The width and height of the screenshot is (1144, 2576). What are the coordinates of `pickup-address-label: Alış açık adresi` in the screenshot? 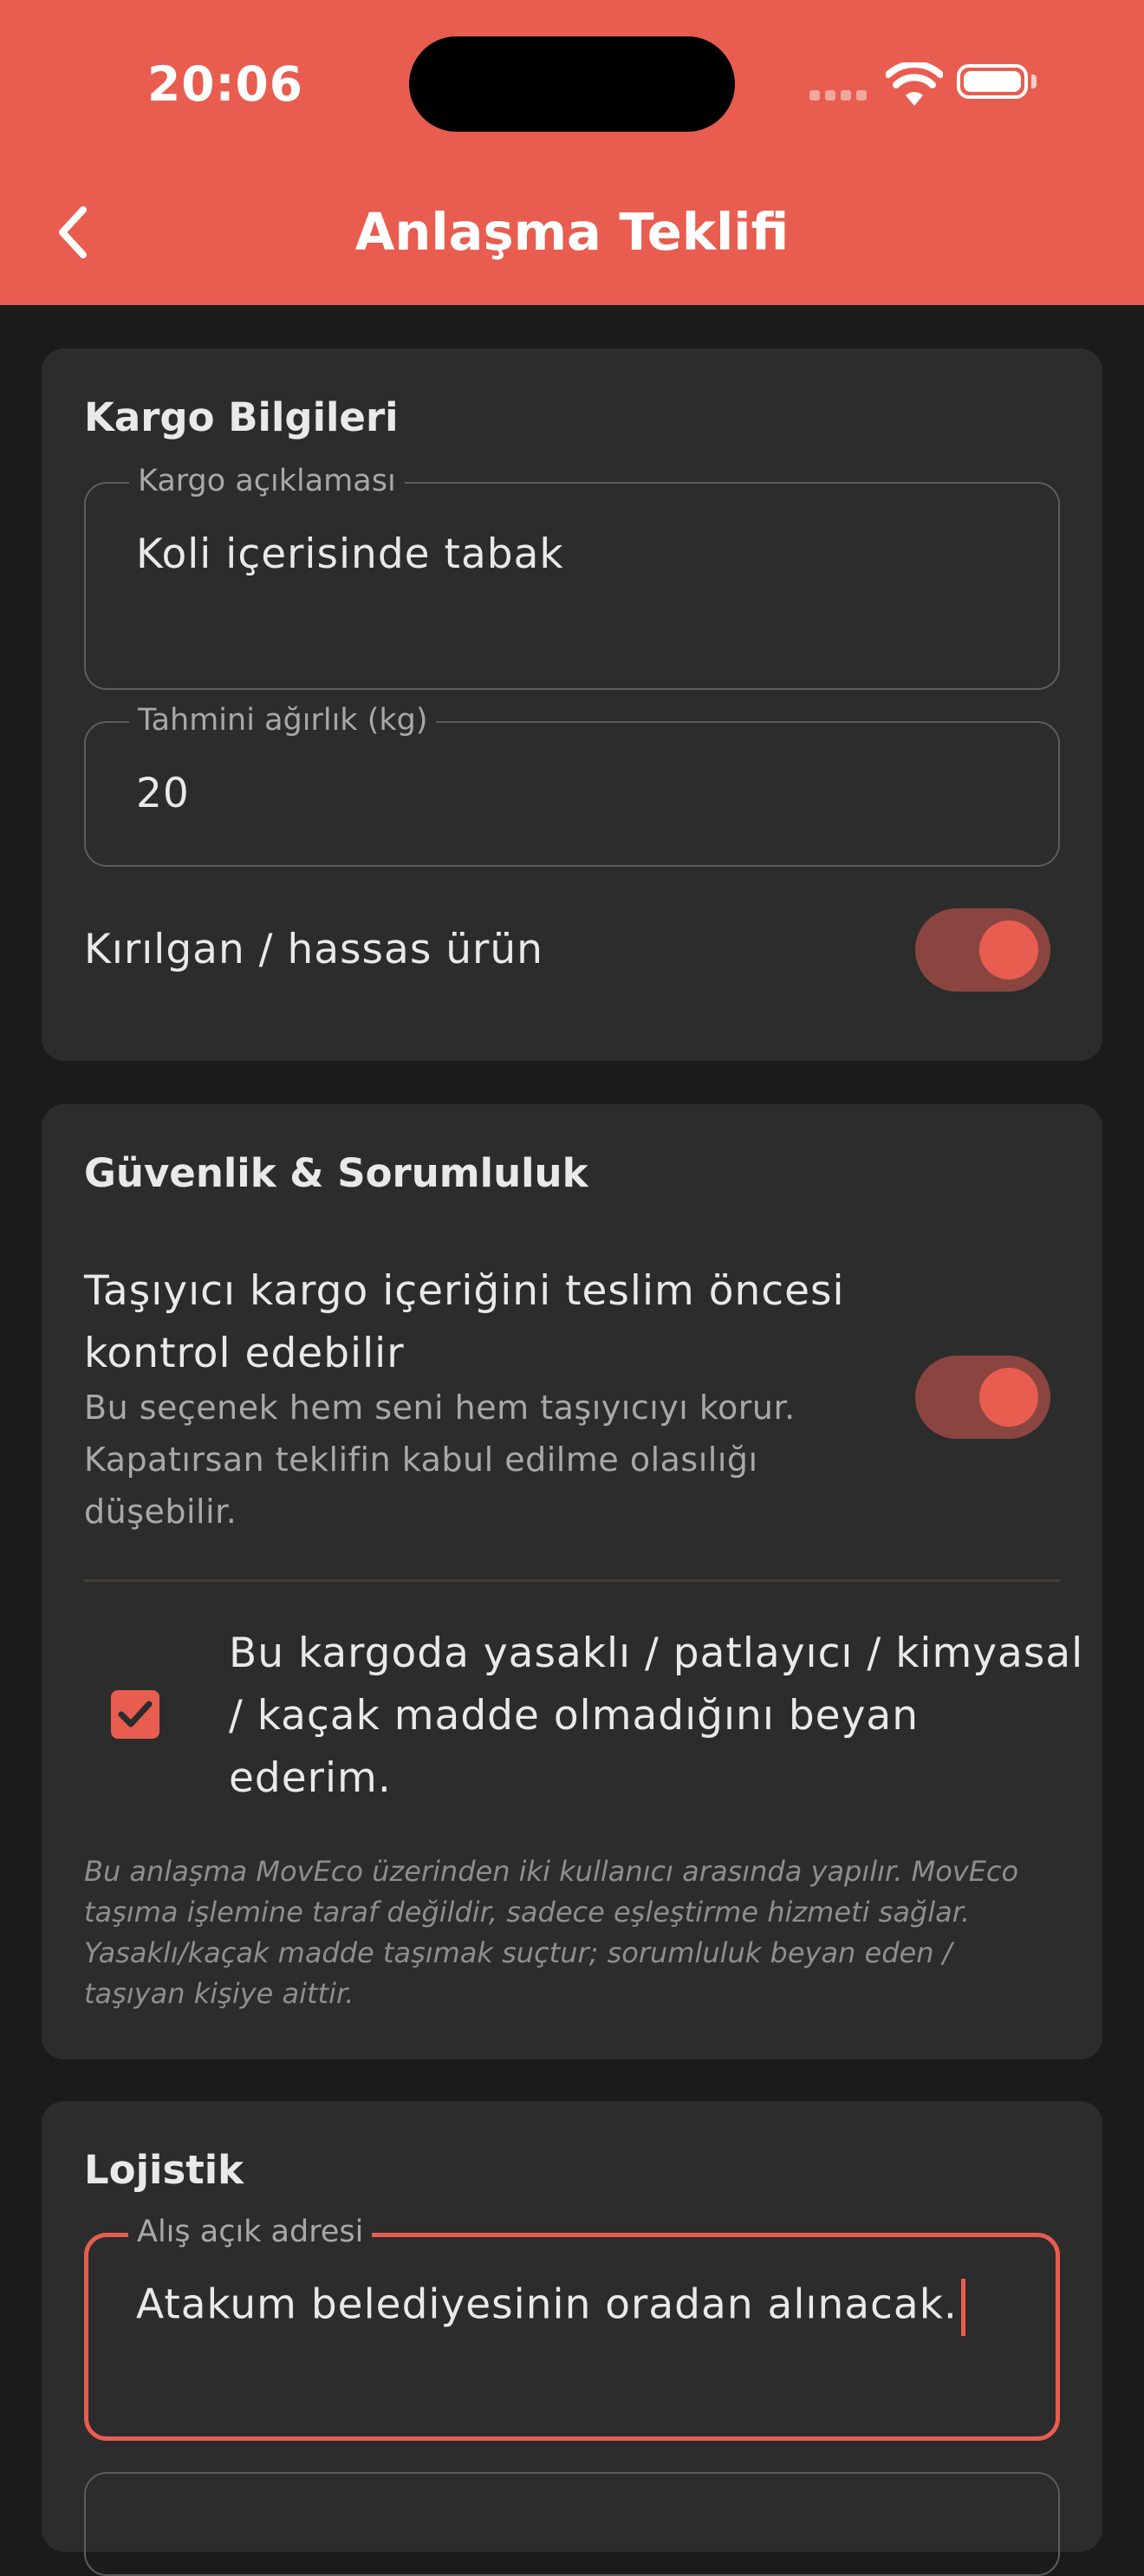 It's located at (250, 2232).